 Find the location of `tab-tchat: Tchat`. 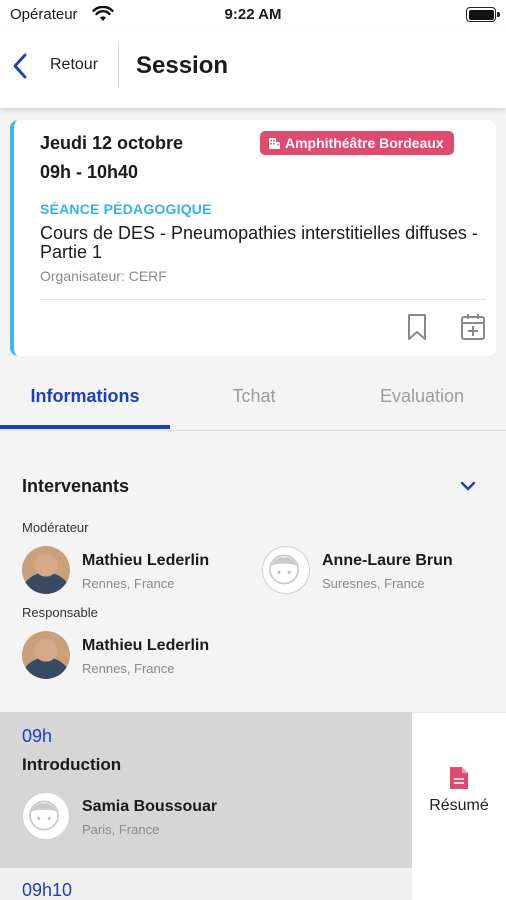

tab-tchat: Tchat is located at coordinates (254, 396).